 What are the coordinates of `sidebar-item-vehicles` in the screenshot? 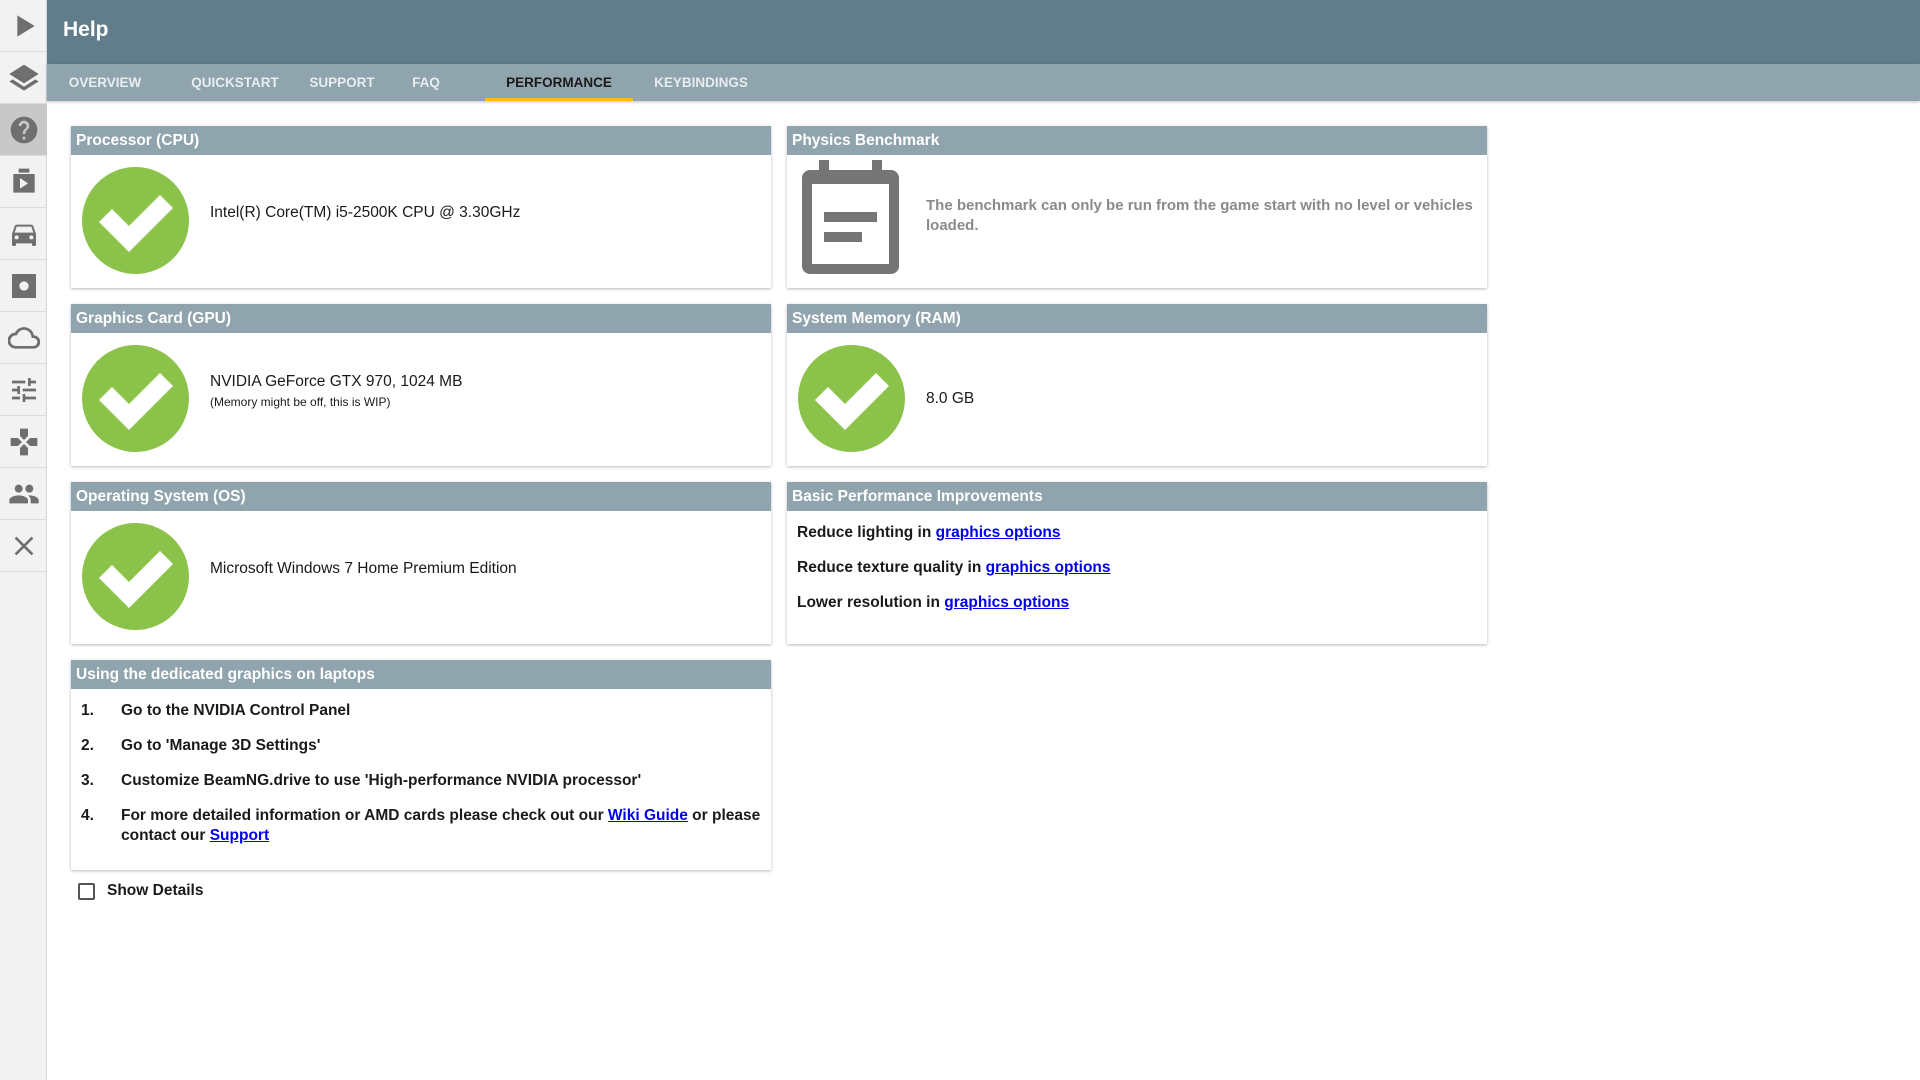 It's located at (23, 234).